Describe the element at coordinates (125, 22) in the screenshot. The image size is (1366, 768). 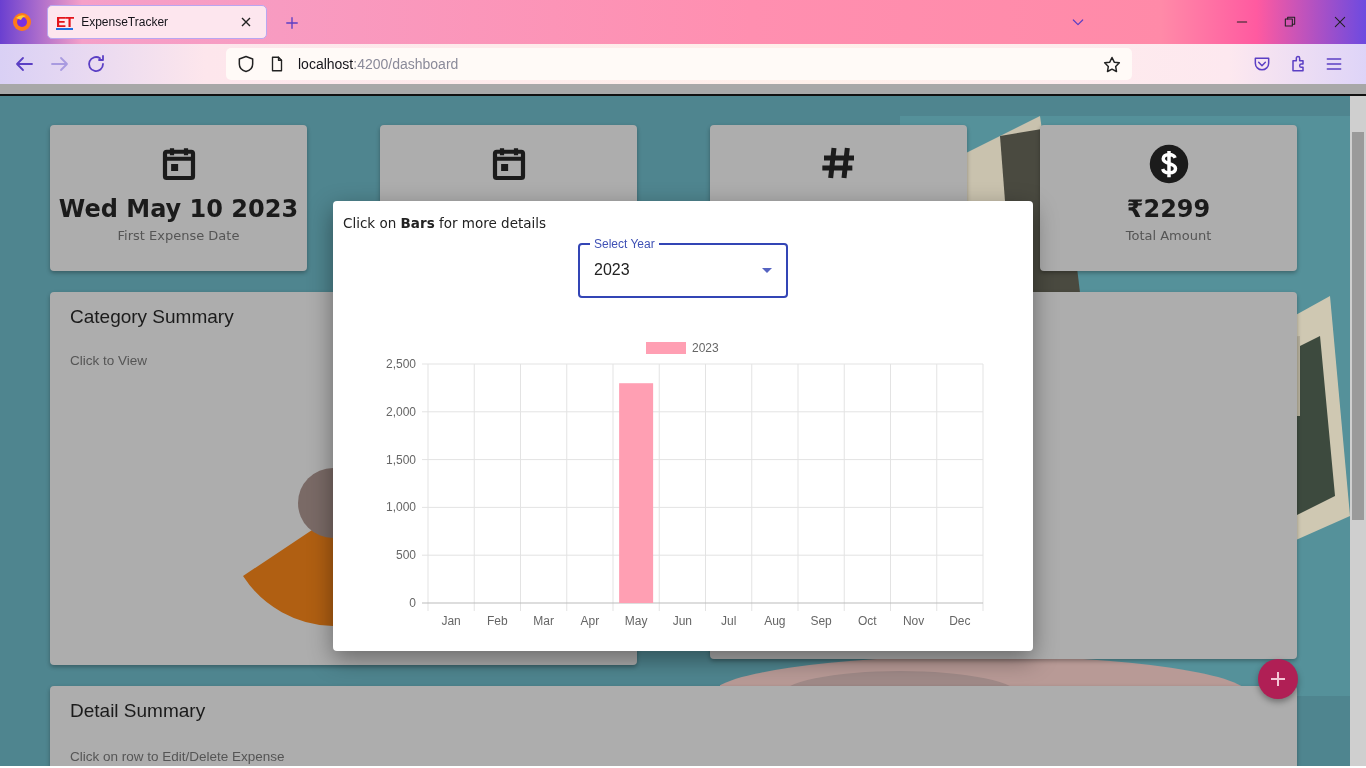
I see `tab-title: ExpenseTracker` at that location.